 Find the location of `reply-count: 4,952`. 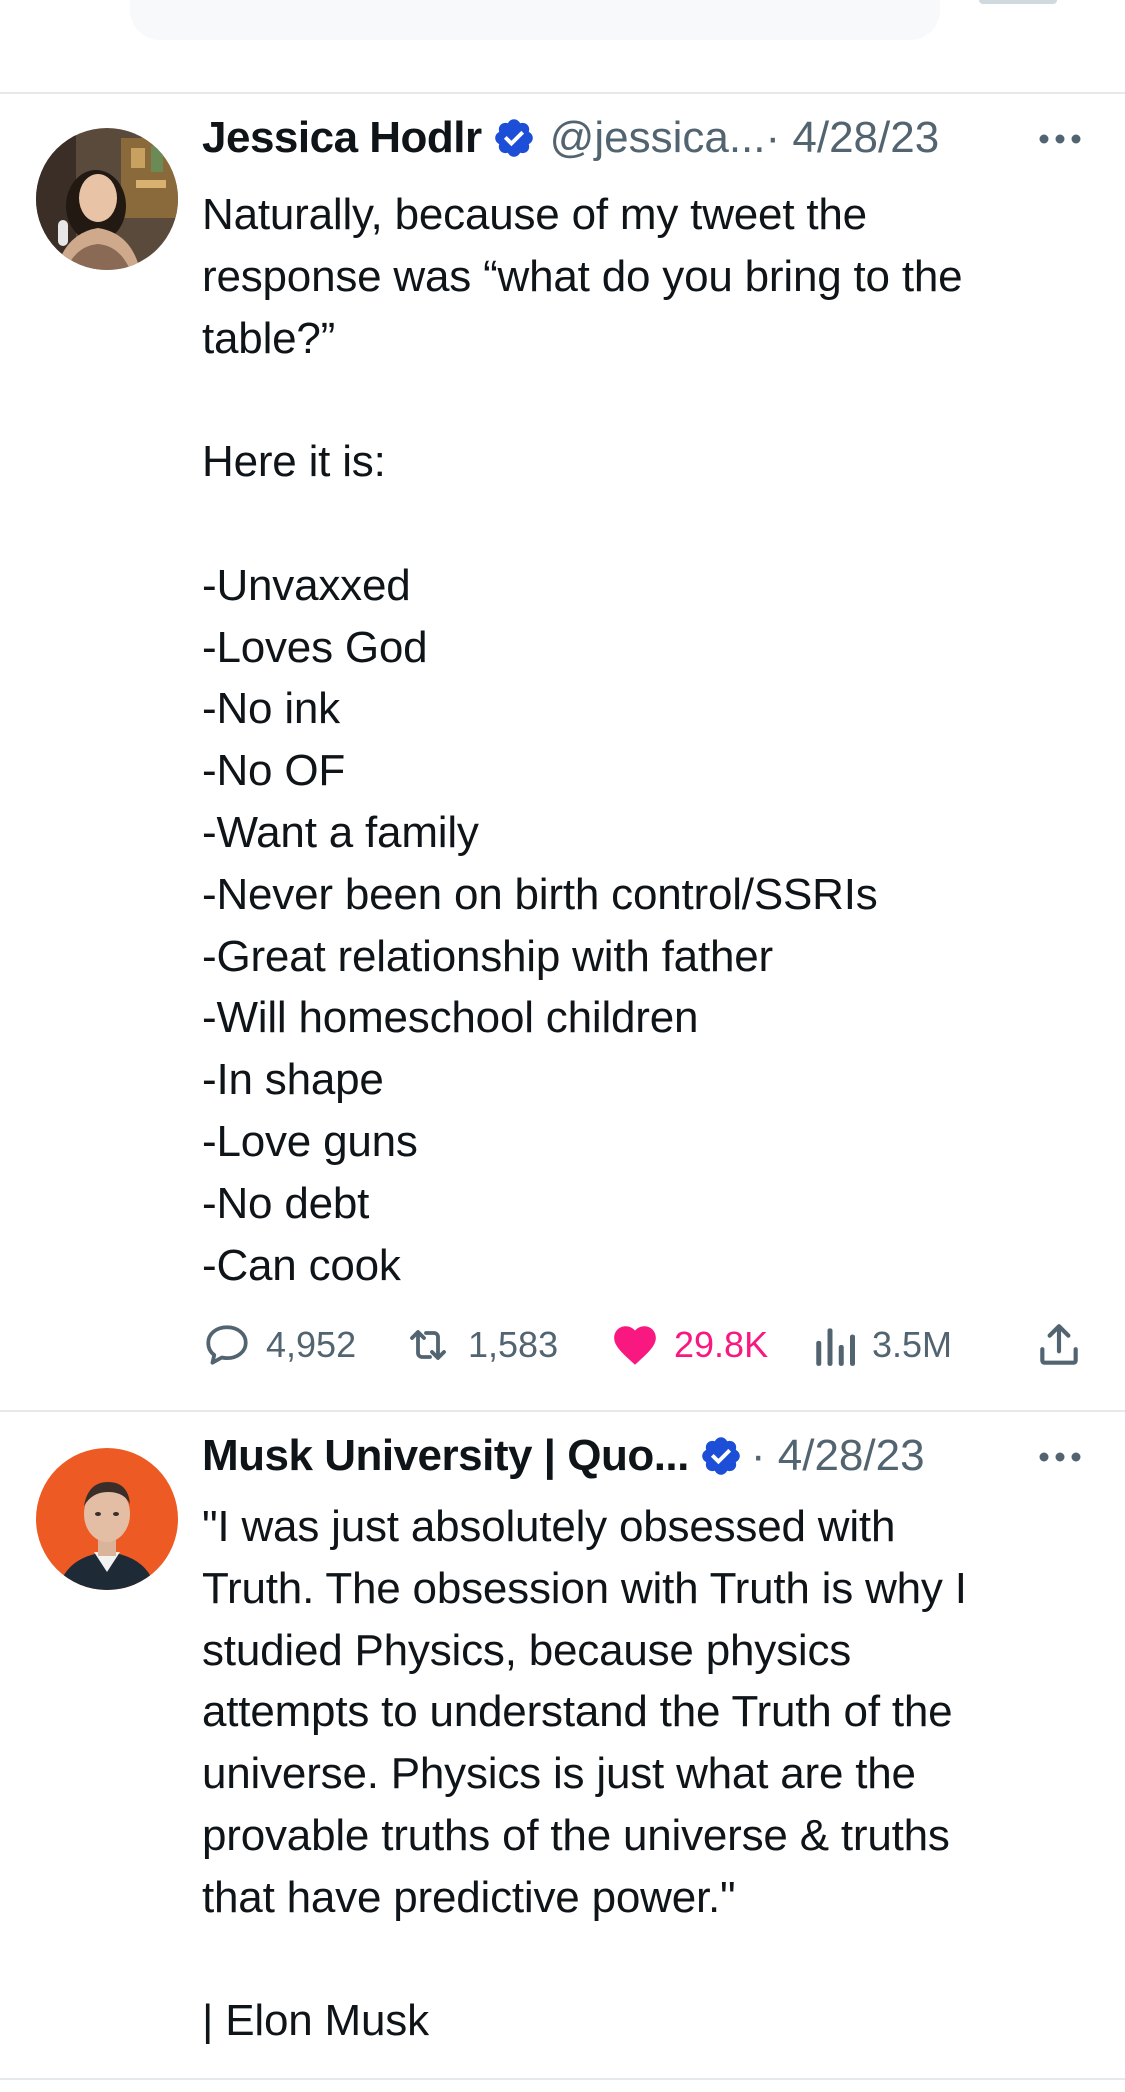

reply-count: 4,952 is located at coordinates (311, 1344).